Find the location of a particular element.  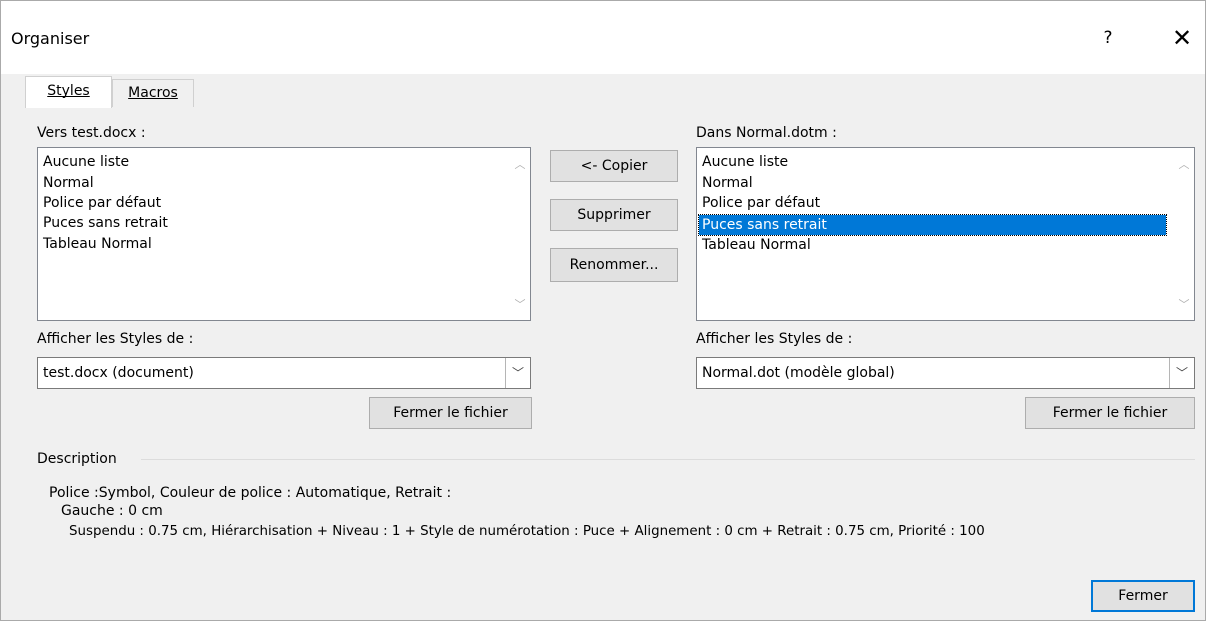

source-show-label: Afficher les Styles de : is located at coordinates (115, 339).